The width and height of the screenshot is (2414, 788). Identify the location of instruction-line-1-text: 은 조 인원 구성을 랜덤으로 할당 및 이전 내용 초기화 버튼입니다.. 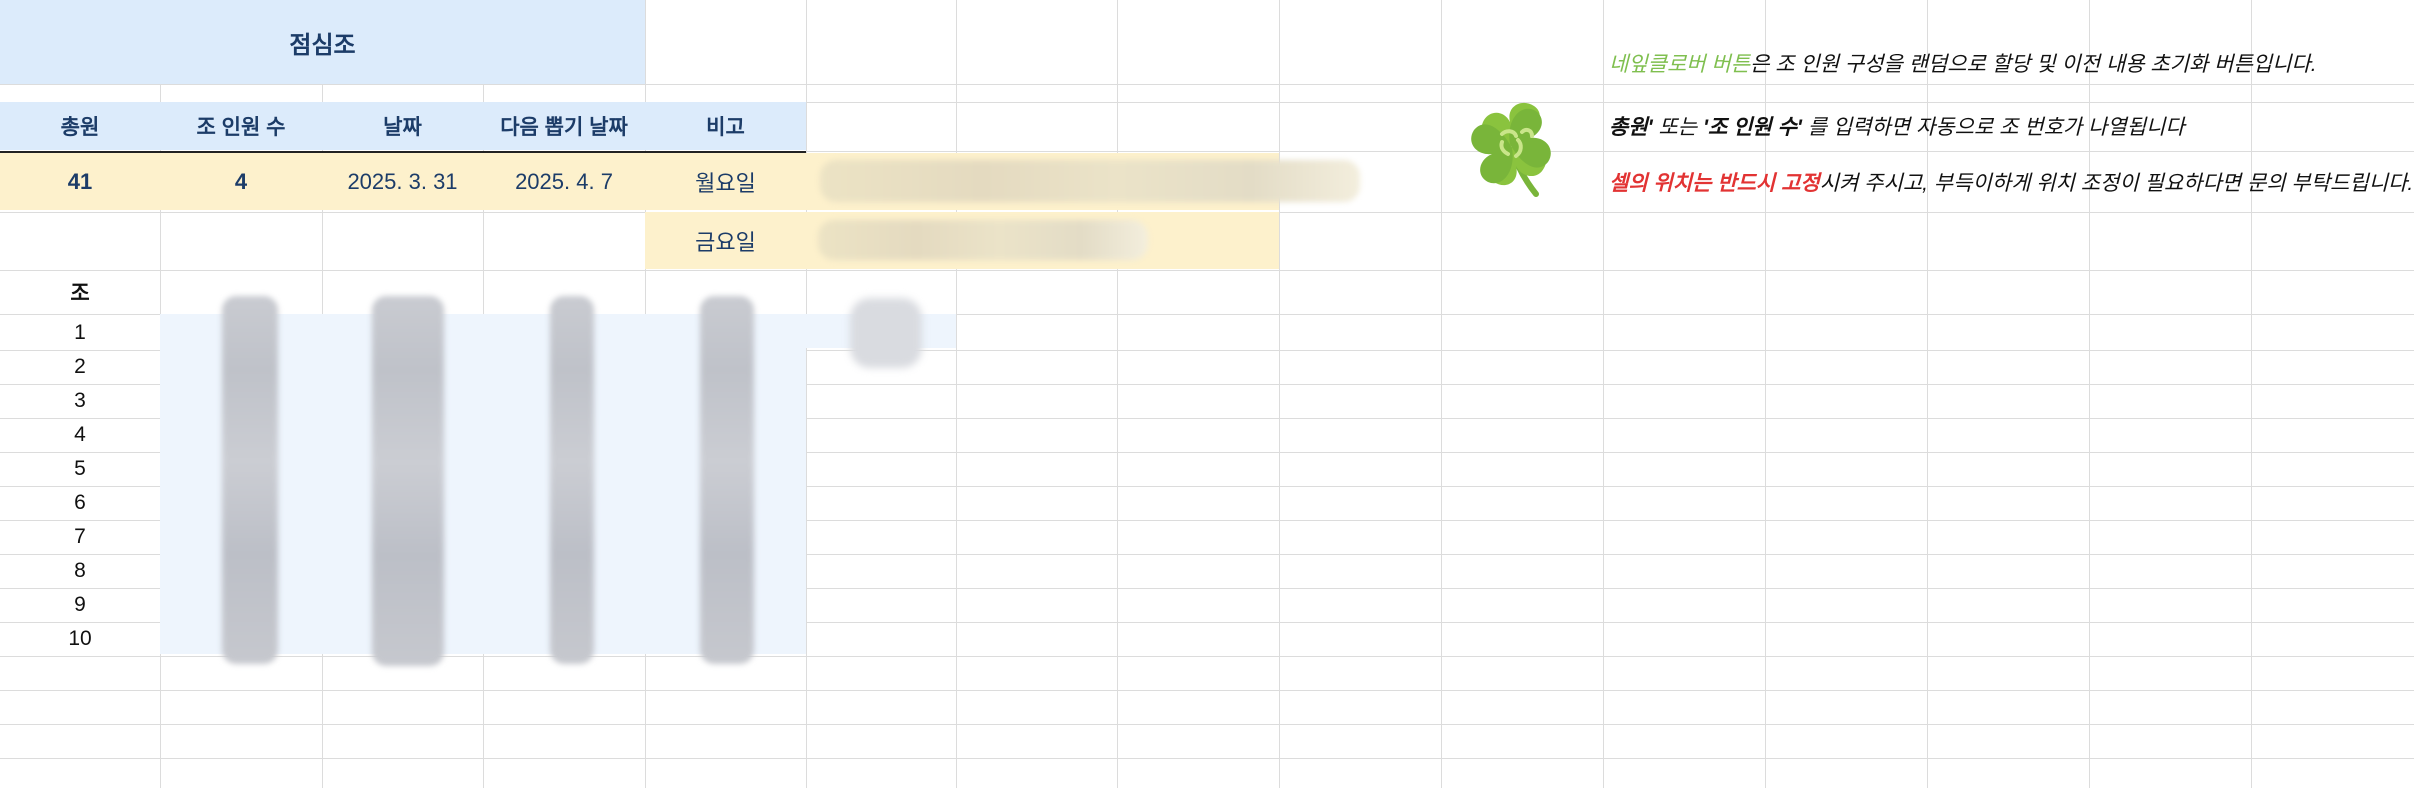
(2033, 64).